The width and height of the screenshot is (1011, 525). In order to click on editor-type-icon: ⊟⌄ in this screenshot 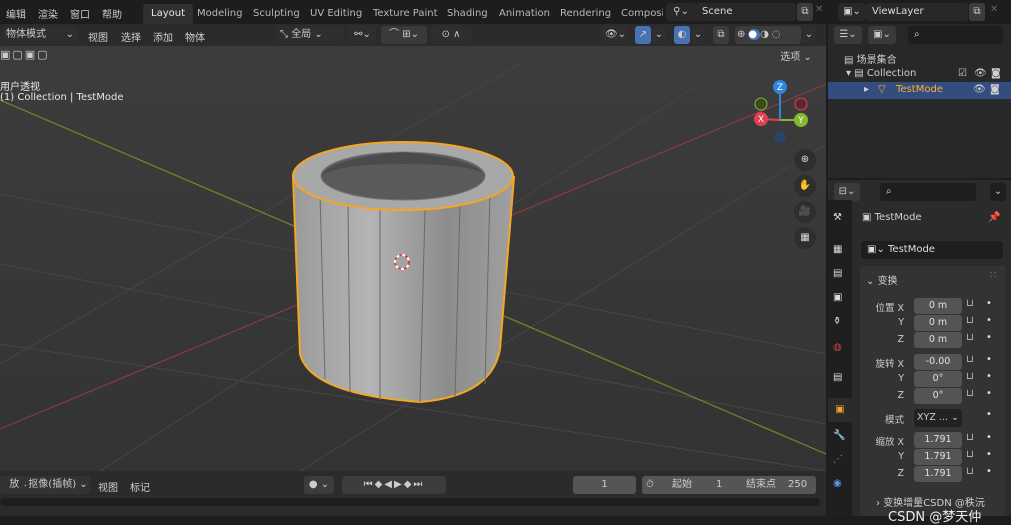, I will do `click(847, 192)`.